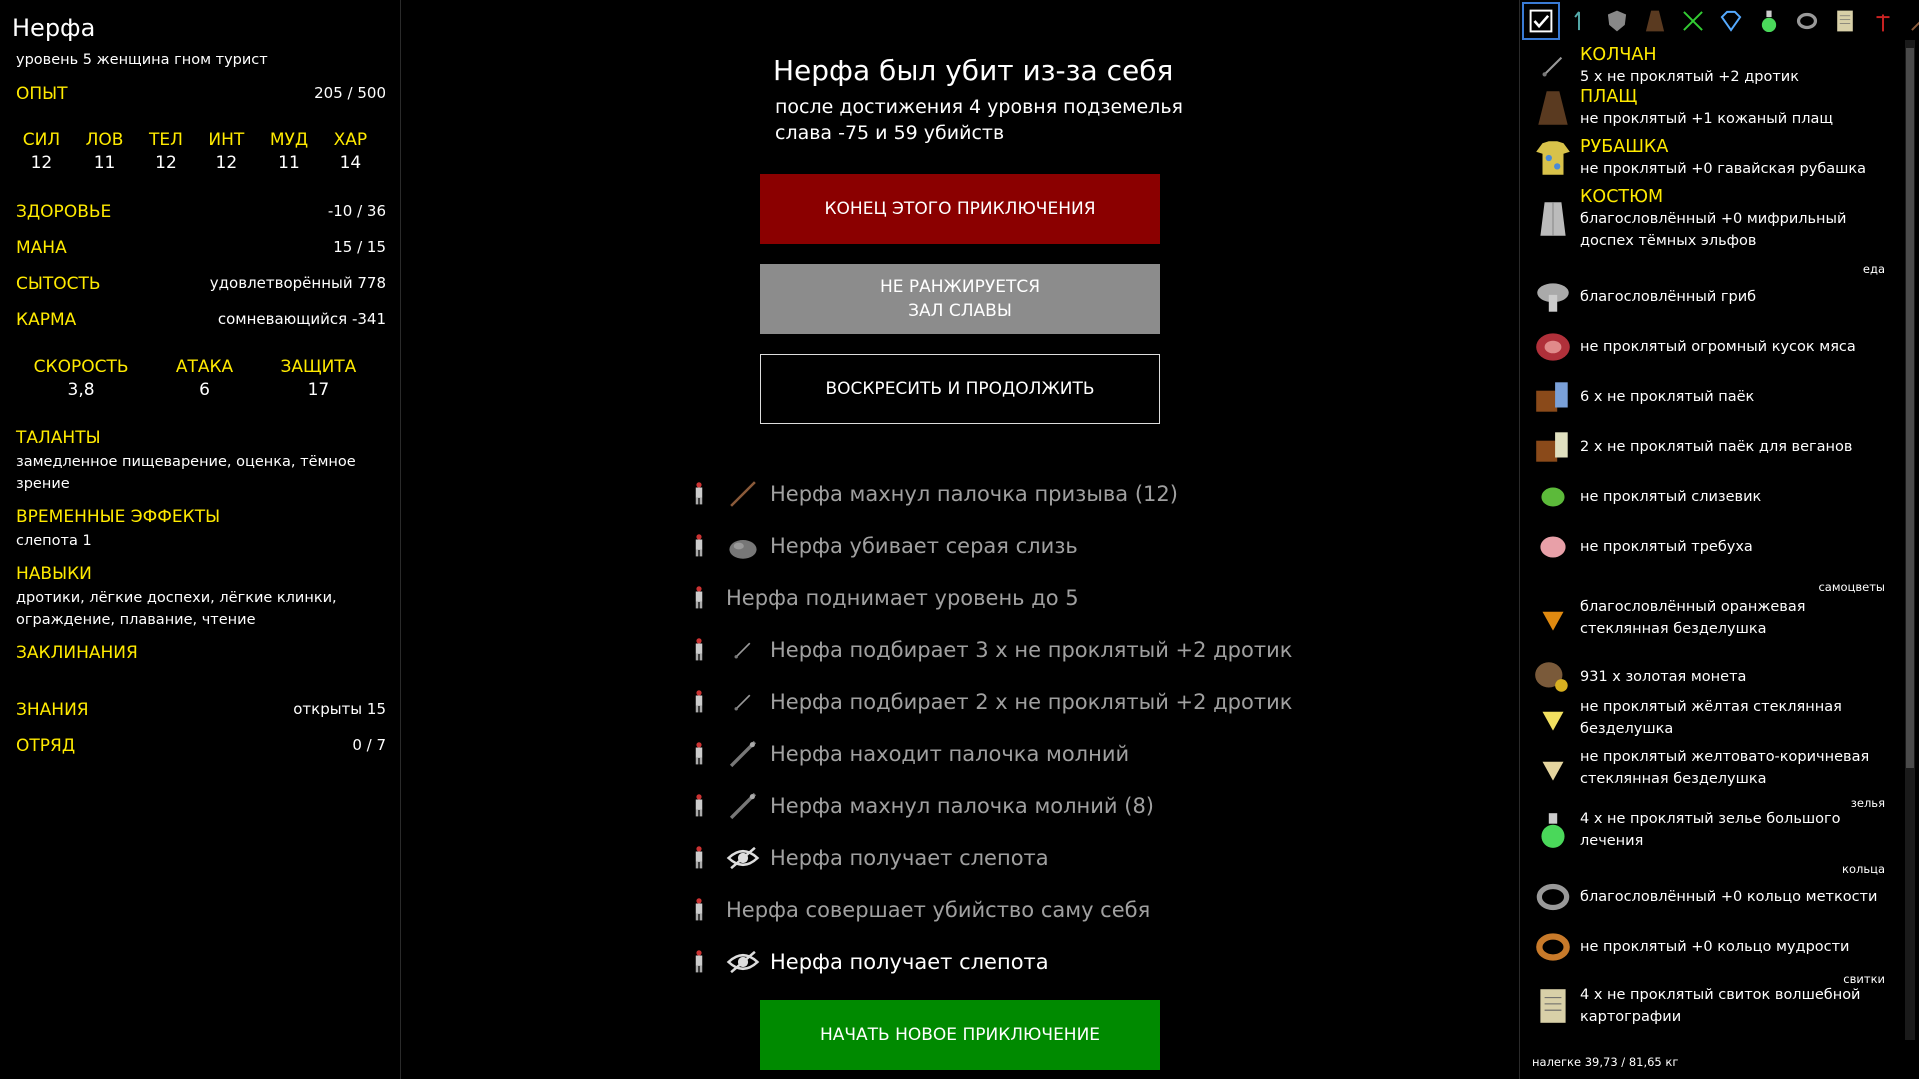 The image size is (1919, 1079). I want to click on inventory-item: 2 х не проклятый паёк для веганов, so click(1712, 447).